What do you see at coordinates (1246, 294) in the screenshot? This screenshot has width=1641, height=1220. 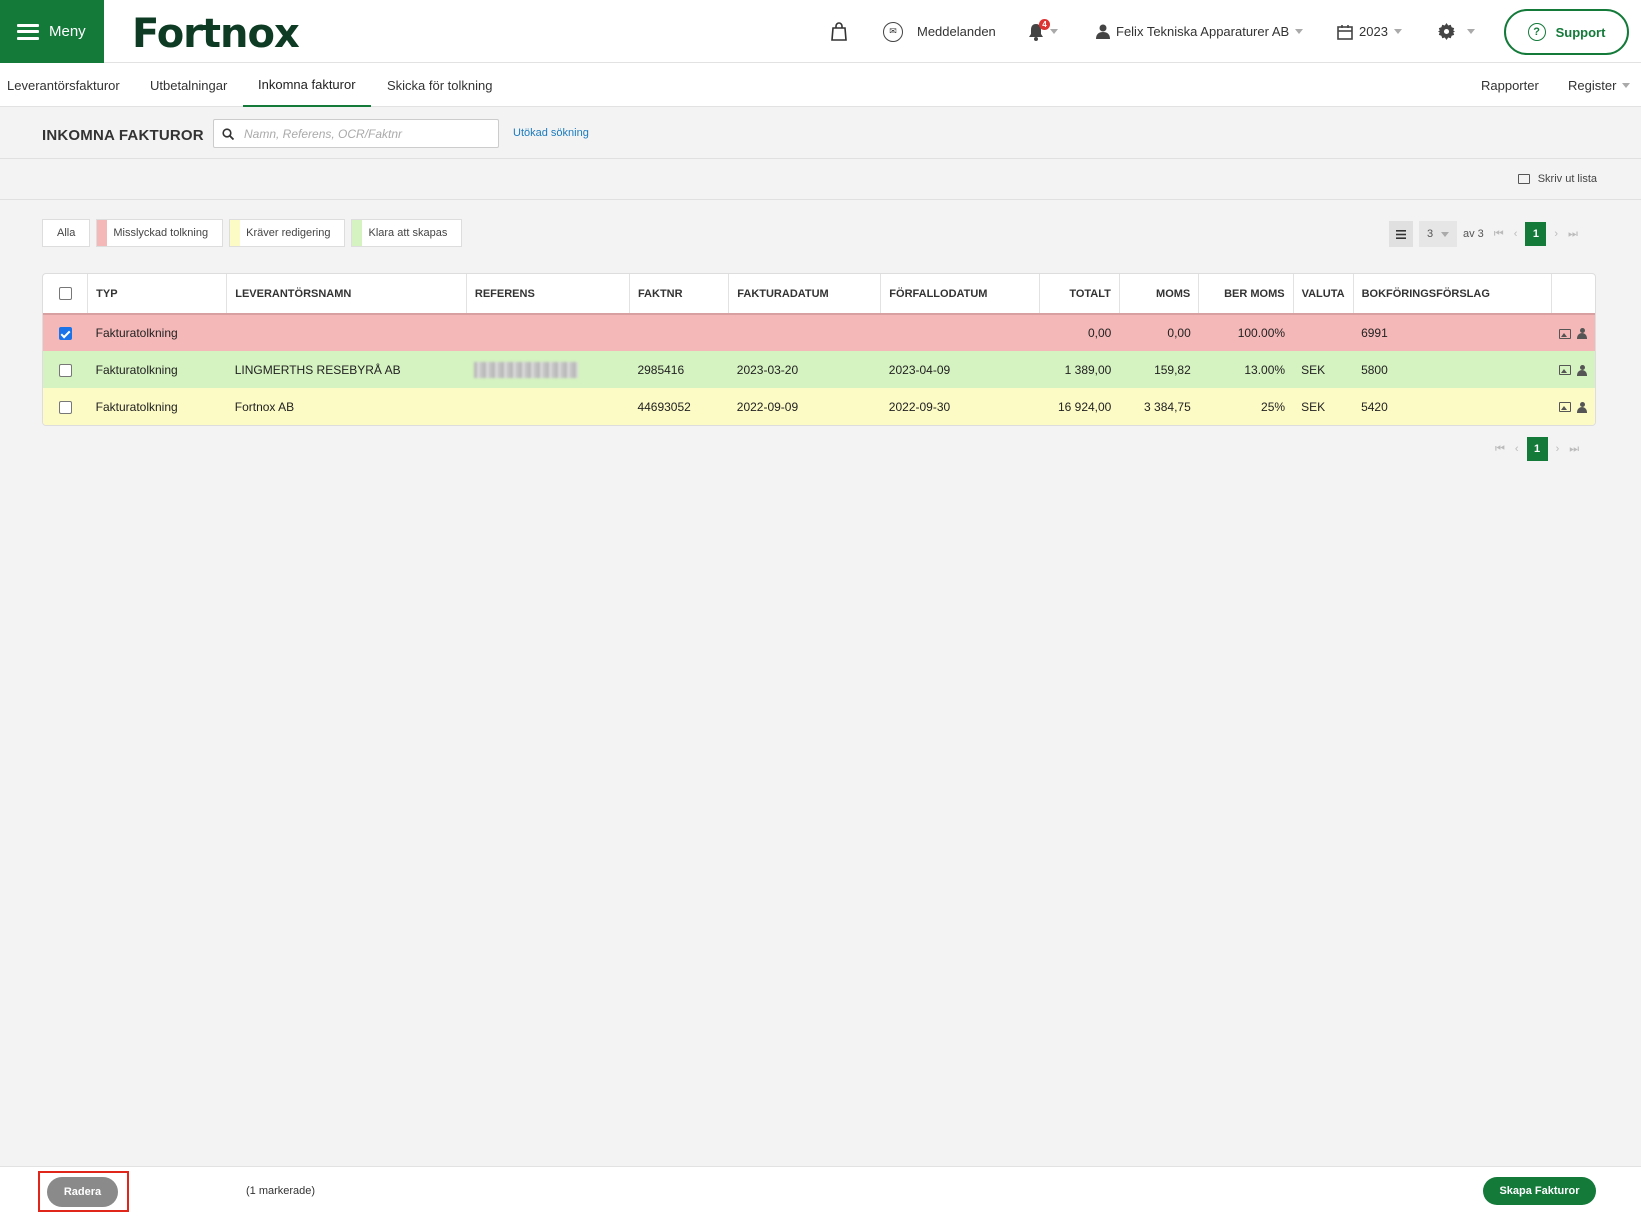 I see `col-ber-moms: BER MOMS` at bounding box center [1246, 294].